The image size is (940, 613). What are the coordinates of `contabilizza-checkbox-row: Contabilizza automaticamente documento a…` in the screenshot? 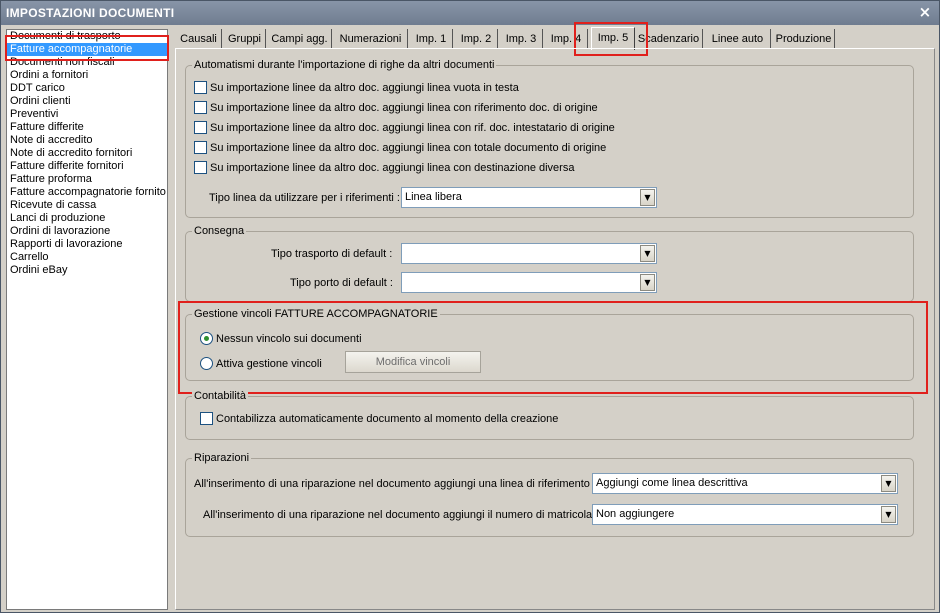 It's located at (379, 419).